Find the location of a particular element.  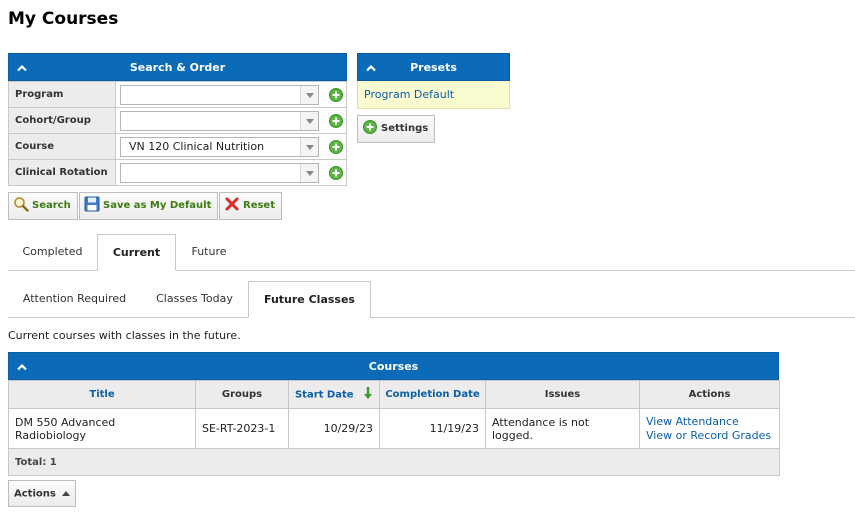

clinical-rotation-select is located at coordinates (219, 172).